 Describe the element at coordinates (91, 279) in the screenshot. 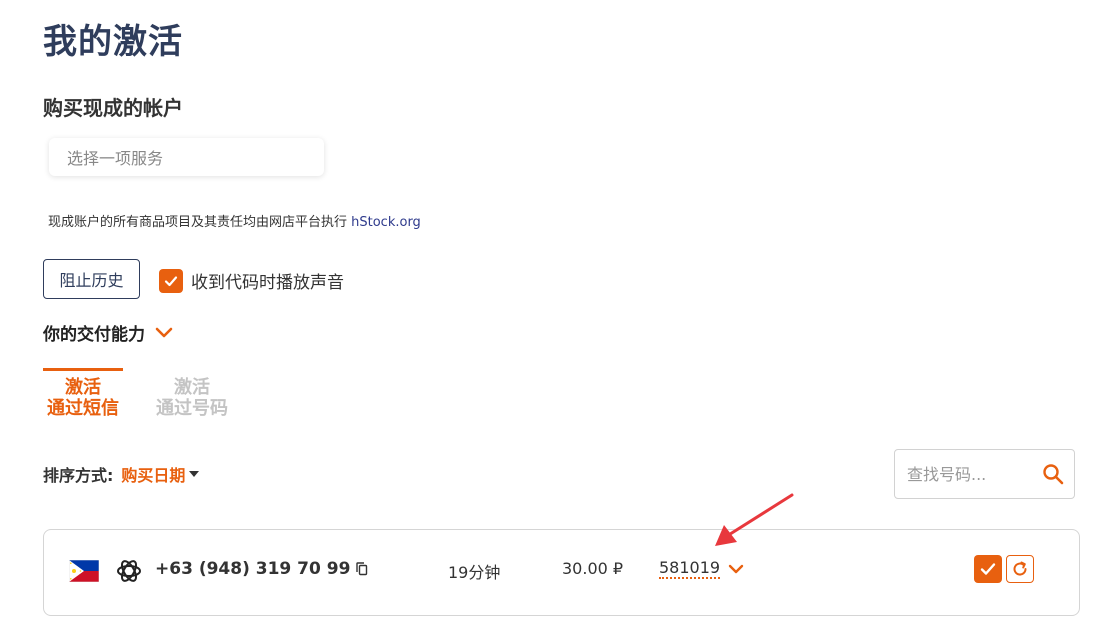

I see `block-history-button: 阻止历史` at that location.